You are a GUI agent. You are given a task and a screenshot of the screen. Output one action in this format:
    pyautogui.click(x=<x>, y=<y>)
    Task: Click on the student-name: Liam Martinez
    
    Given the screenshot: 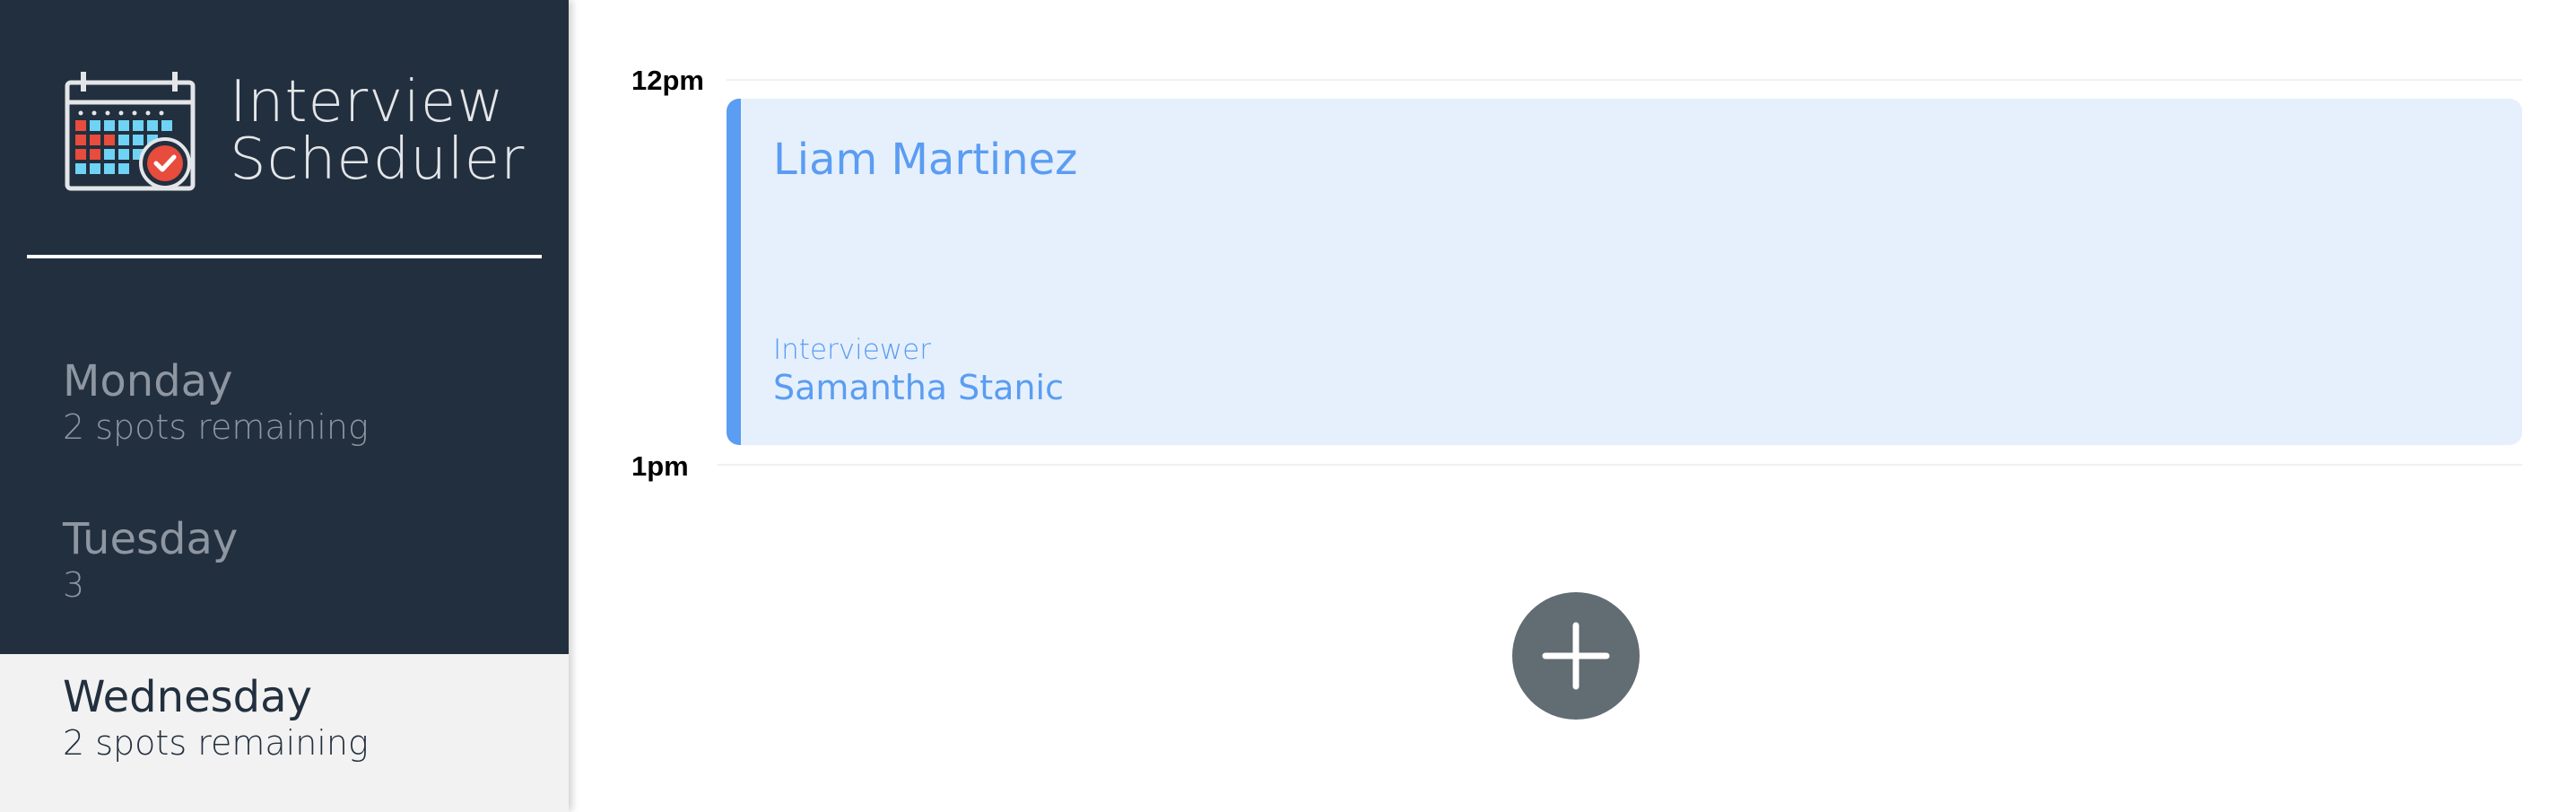 What is the action you would take?
    pyautogui.click(x=925, y=160)
    